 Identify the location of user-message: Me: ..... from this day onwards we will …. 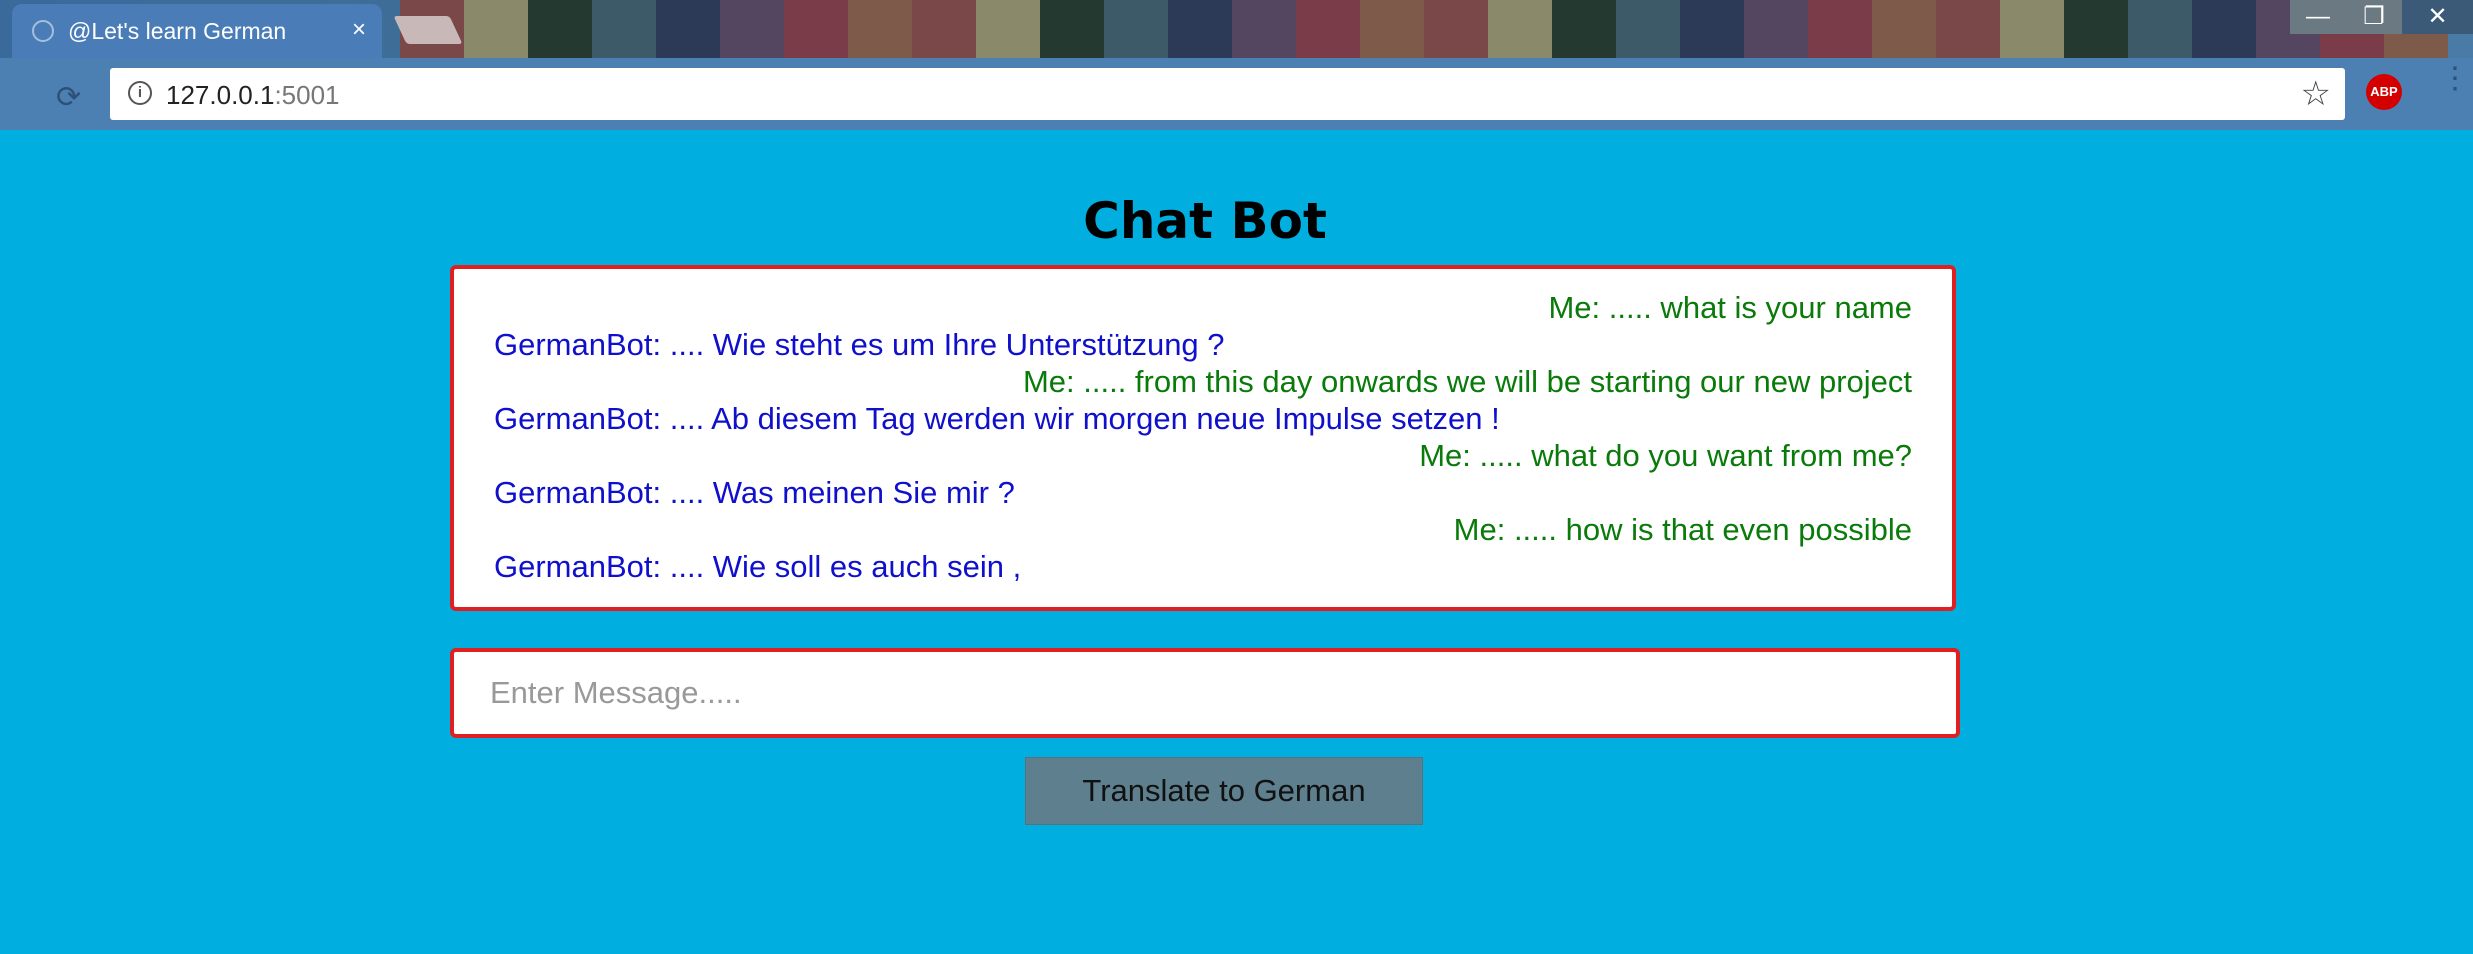
(1467, 381).